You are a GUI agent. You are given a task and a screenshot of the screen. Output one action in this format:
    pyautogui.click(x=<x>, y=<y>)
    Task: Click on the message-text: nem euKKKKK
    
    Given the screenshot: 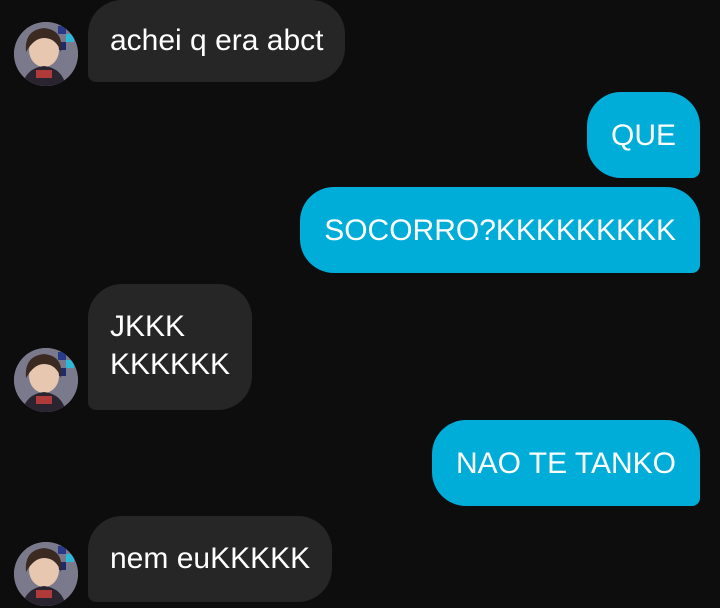 What is the action you would take?
    pyautogui.click(x=210, y=558)
    